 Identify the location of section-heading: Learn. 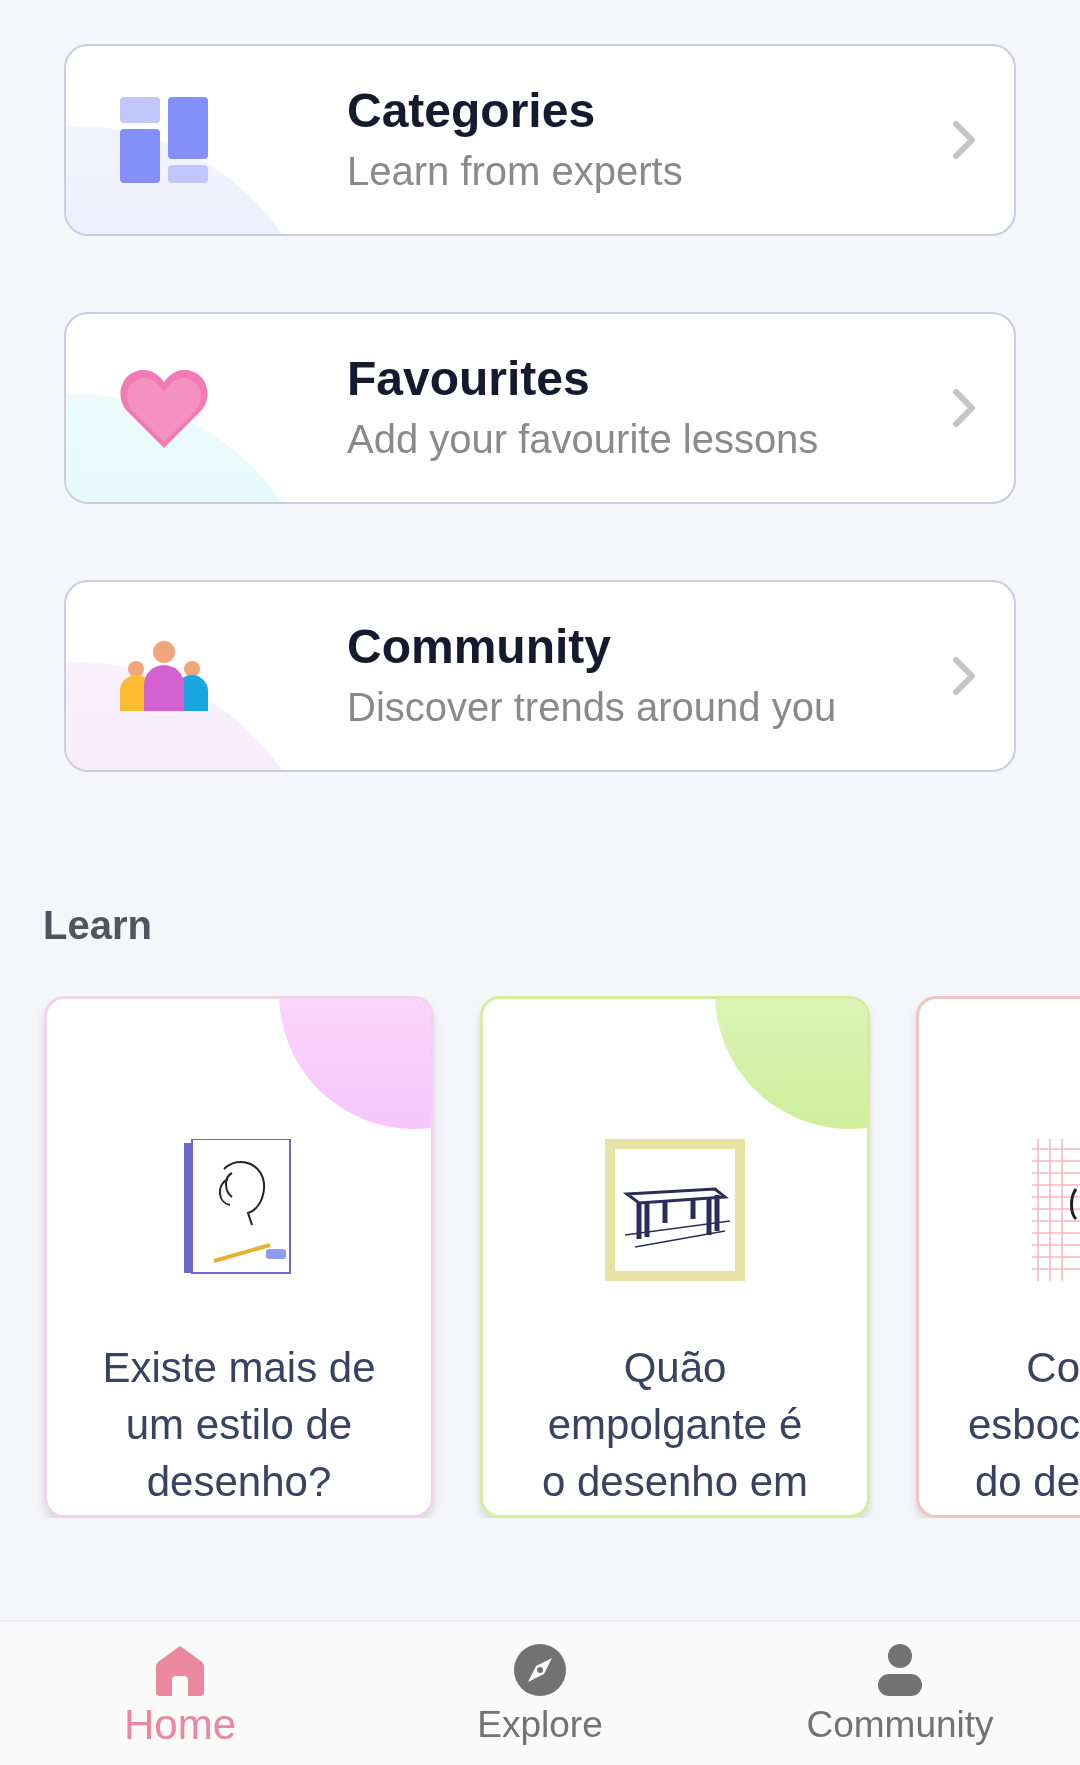
(97, 925).